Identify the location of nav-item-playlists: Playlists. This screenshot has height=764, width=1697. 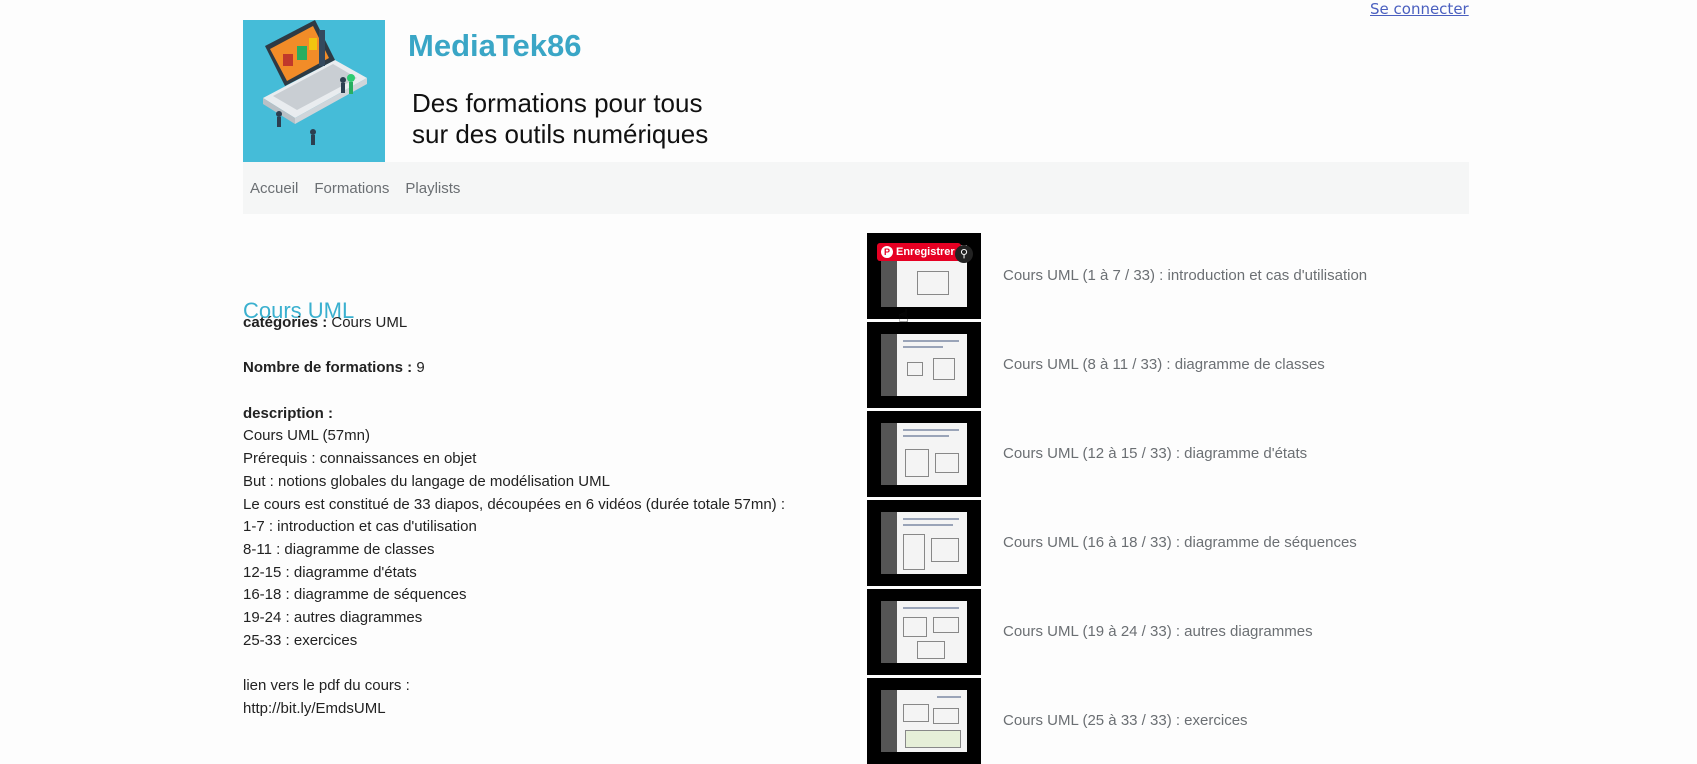
(432, 188).